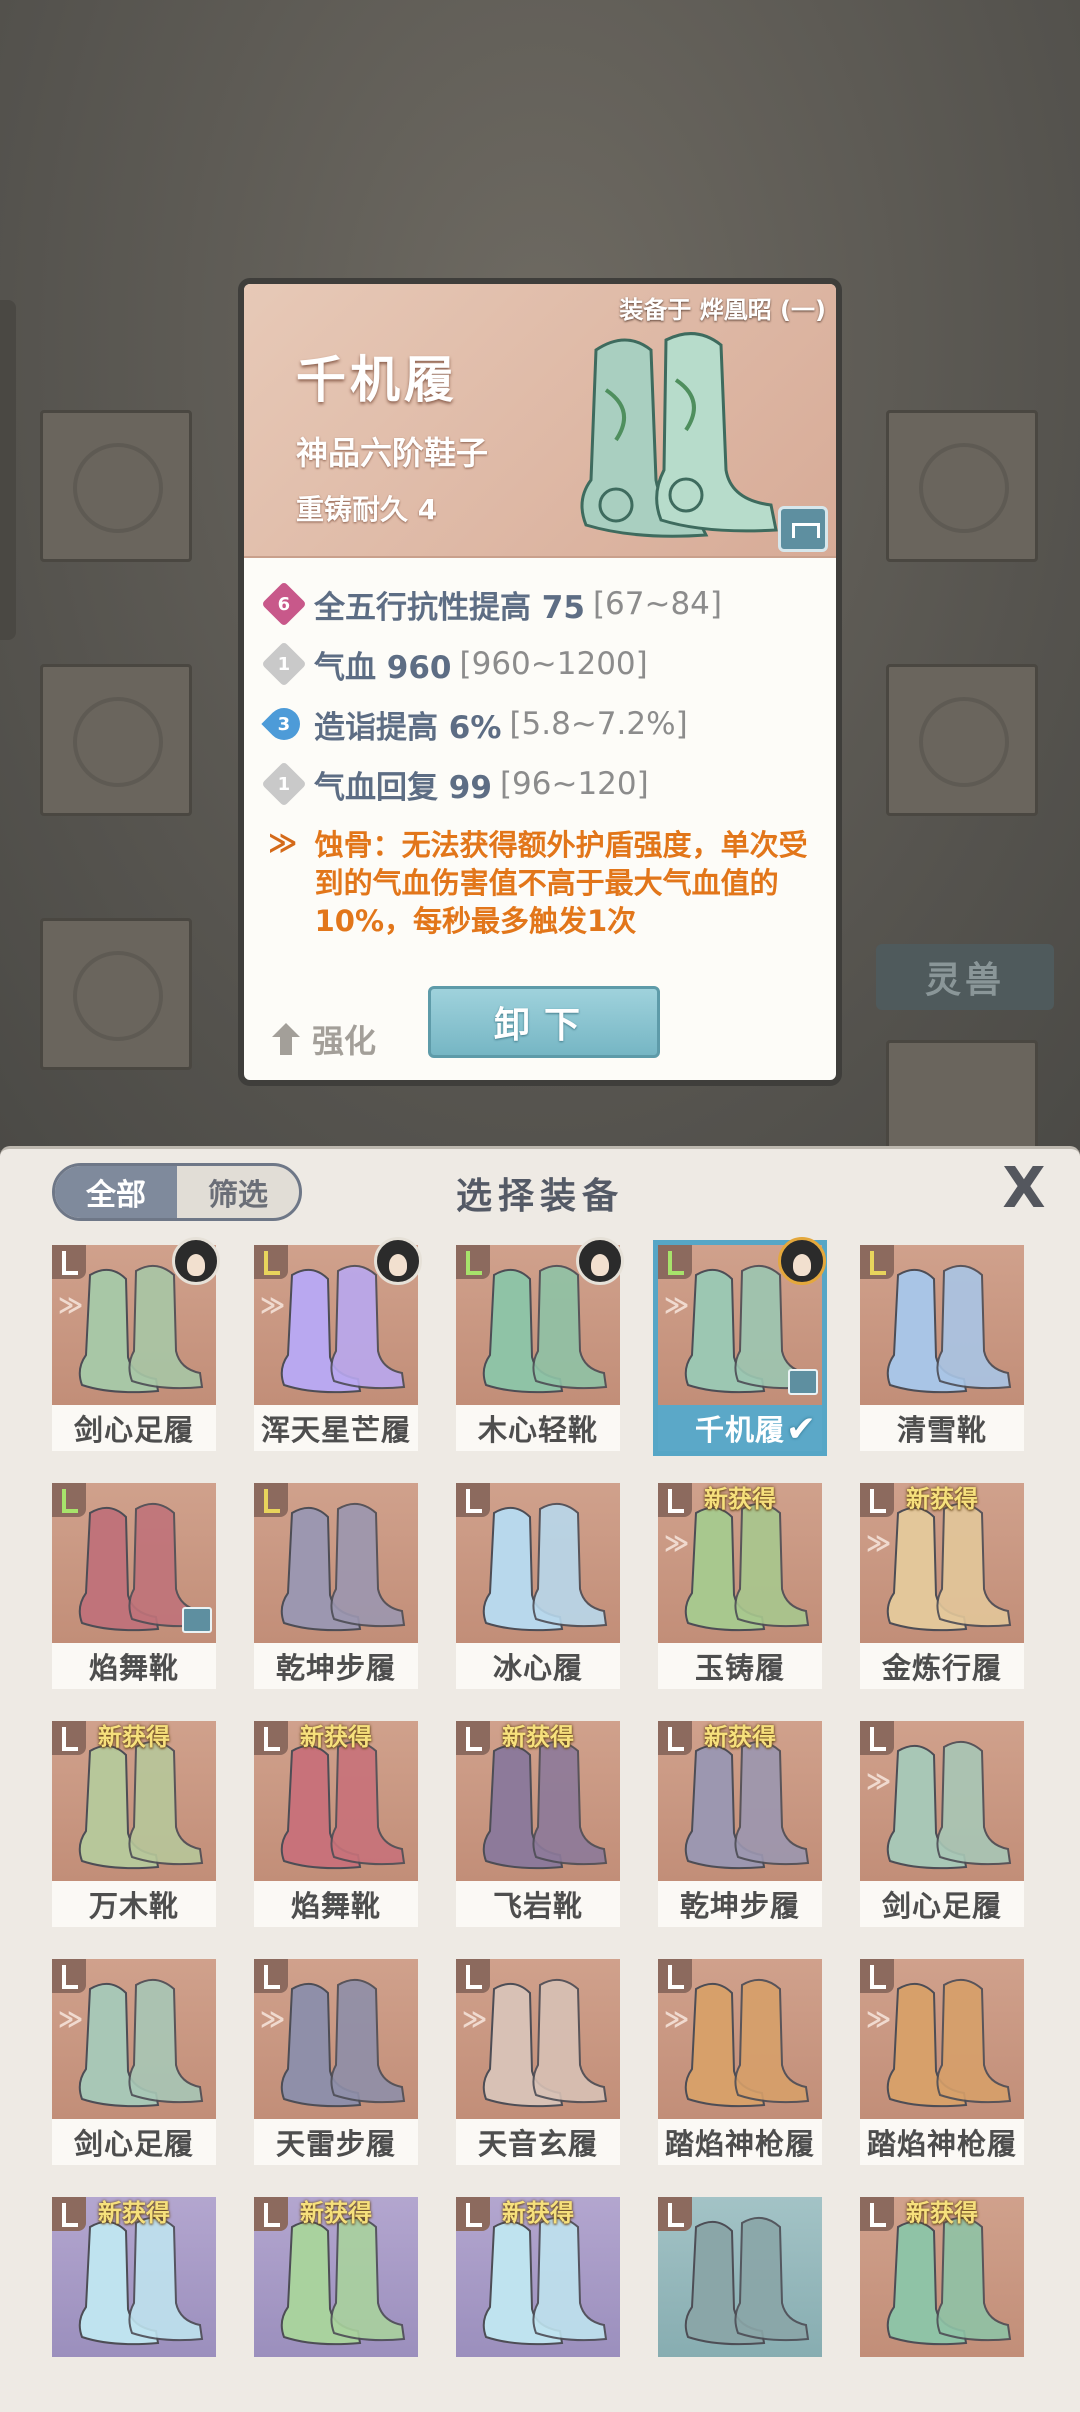 The width and height of the screenshot is (1080, 2412). Describe the element at coordinates (538, 2142) in the screenshot. I see `equipment-name: 天音玄履` at that location.